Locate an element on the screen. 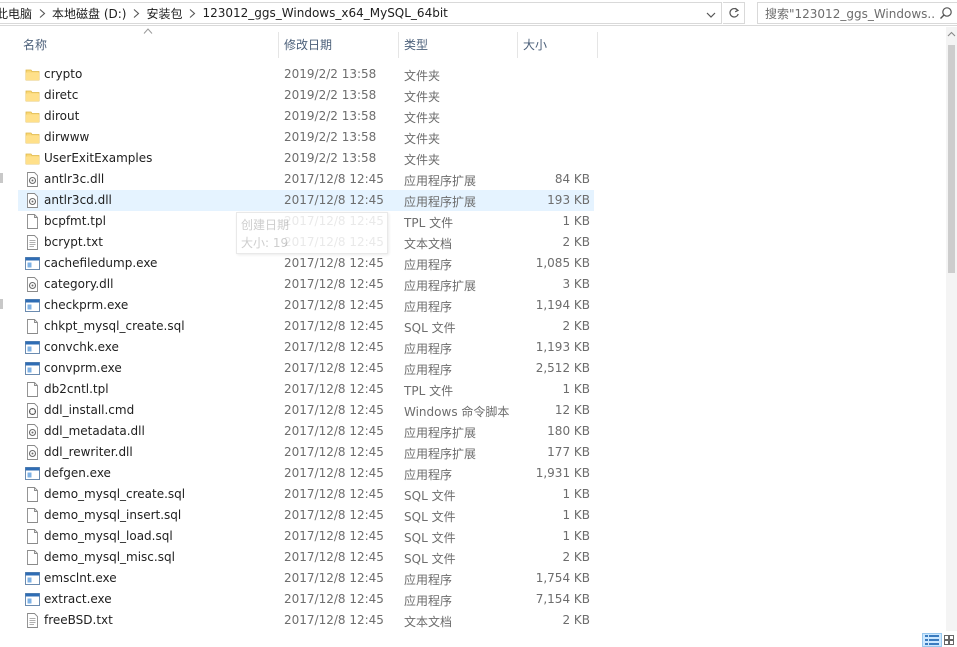  file-row: defgen.exe 2017/12/8 12:45 应用程序 1,931 KB is located at coordinates (306, 473).